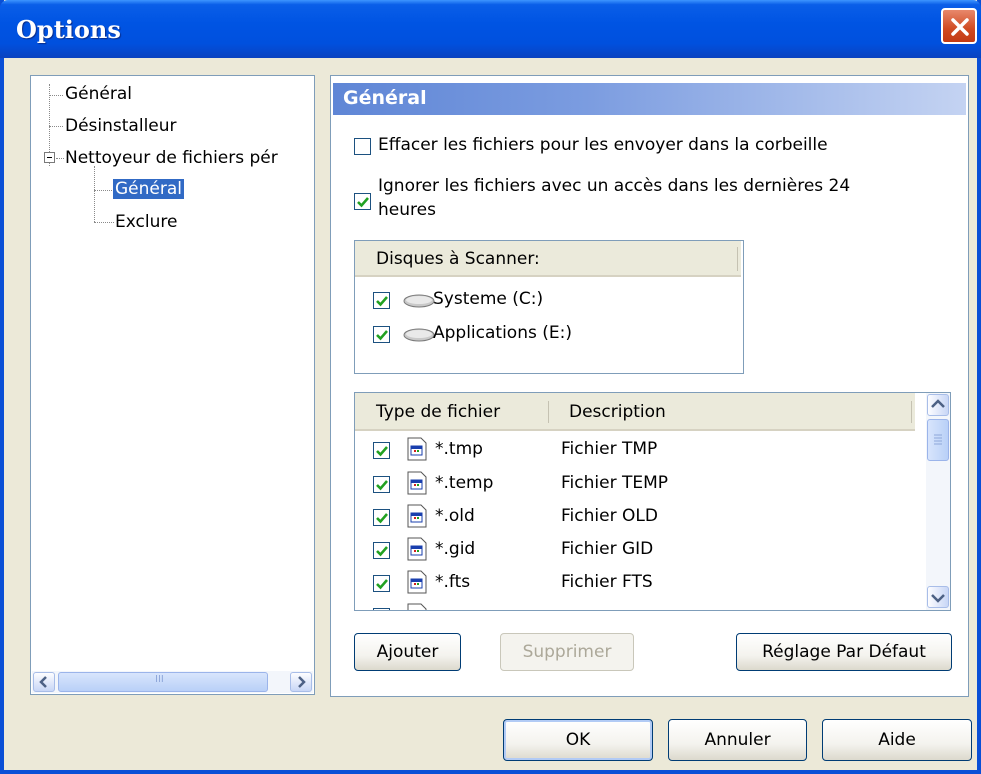  Describe the element at coordinates (49, 157) in the screenshot. I see `collapse-toggle` at that location.